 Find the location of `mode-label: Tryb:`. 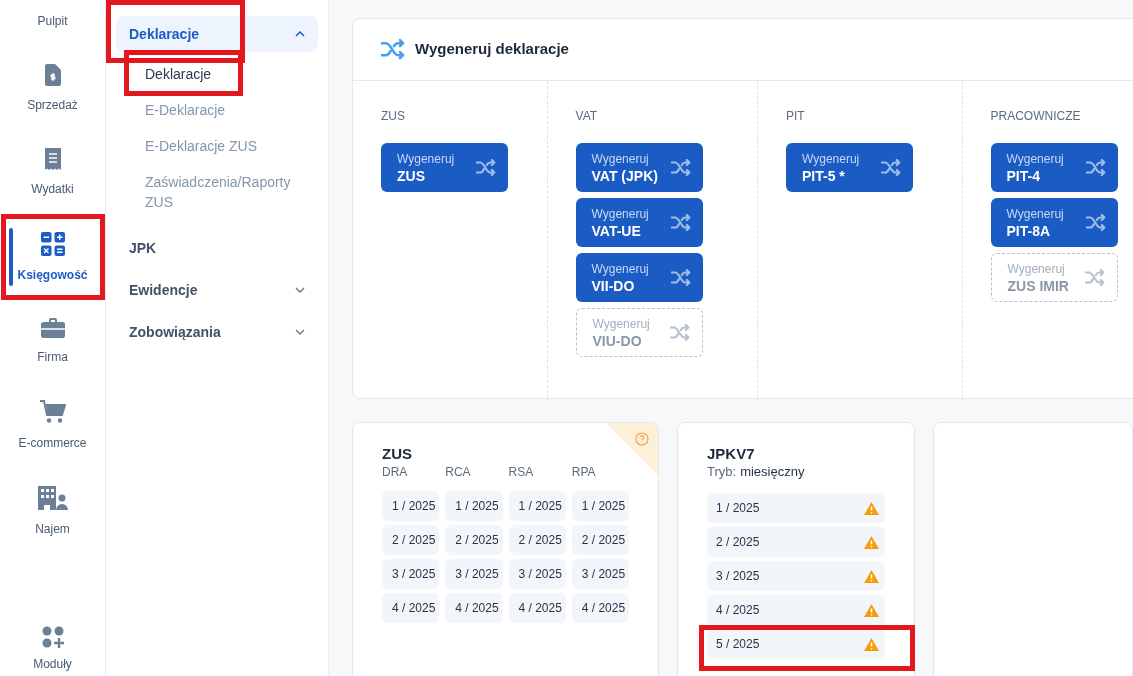

mode-label: Tryb: is located at coordinates (722, 472).